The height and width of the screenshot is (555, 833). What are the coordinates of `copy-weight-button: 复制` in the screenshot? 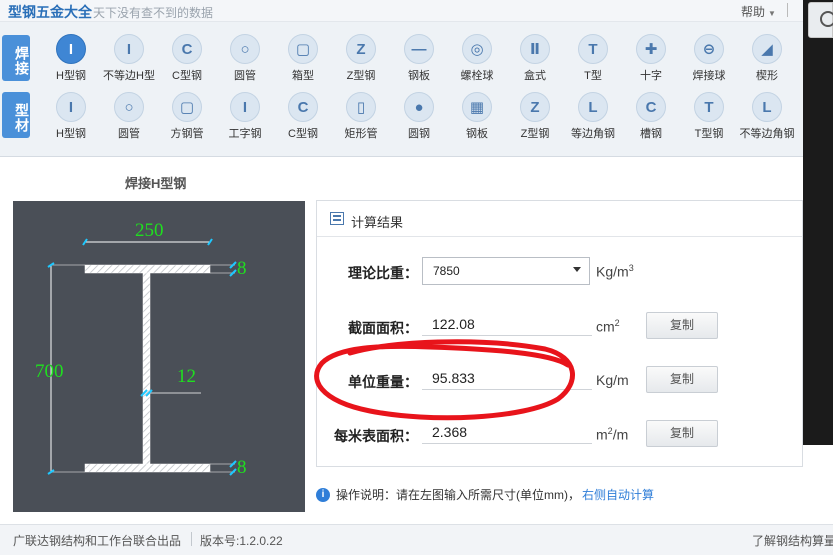 It's located at (682, 379).